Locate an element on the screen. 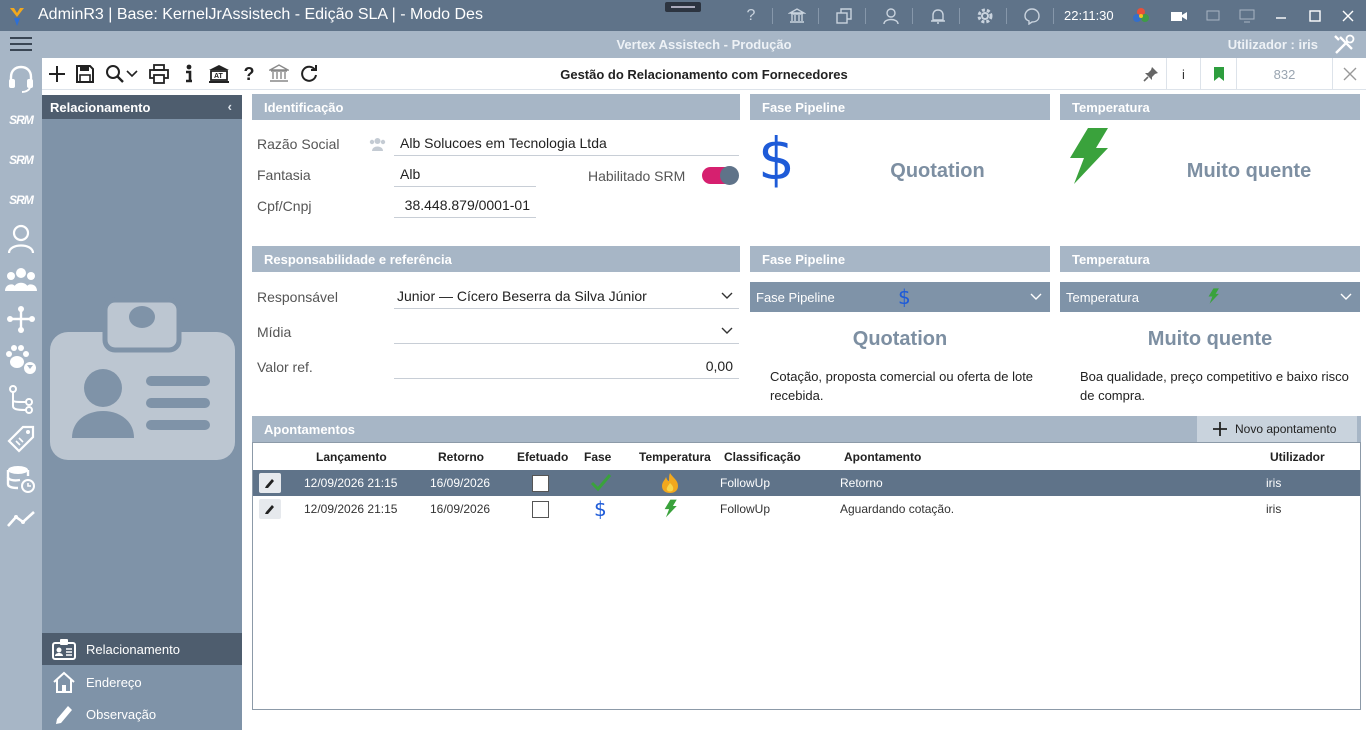 This screenshot has width=1366, height=730. section-responsabilidade: Responsabilidade e referência is located at coordinates (496, 259).